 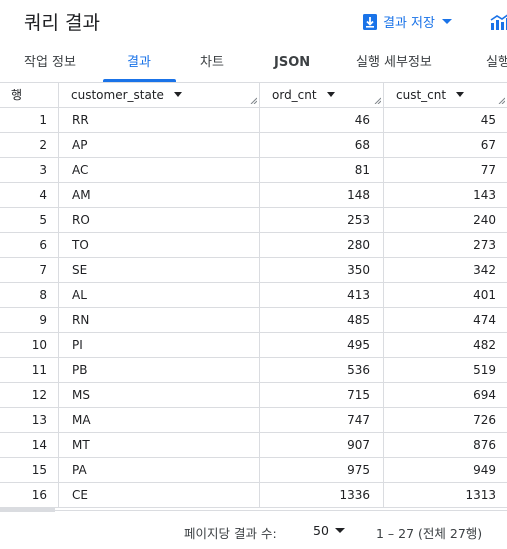 I want to click on table-row: 13 MA 747 726, so click(x=253, y=420).